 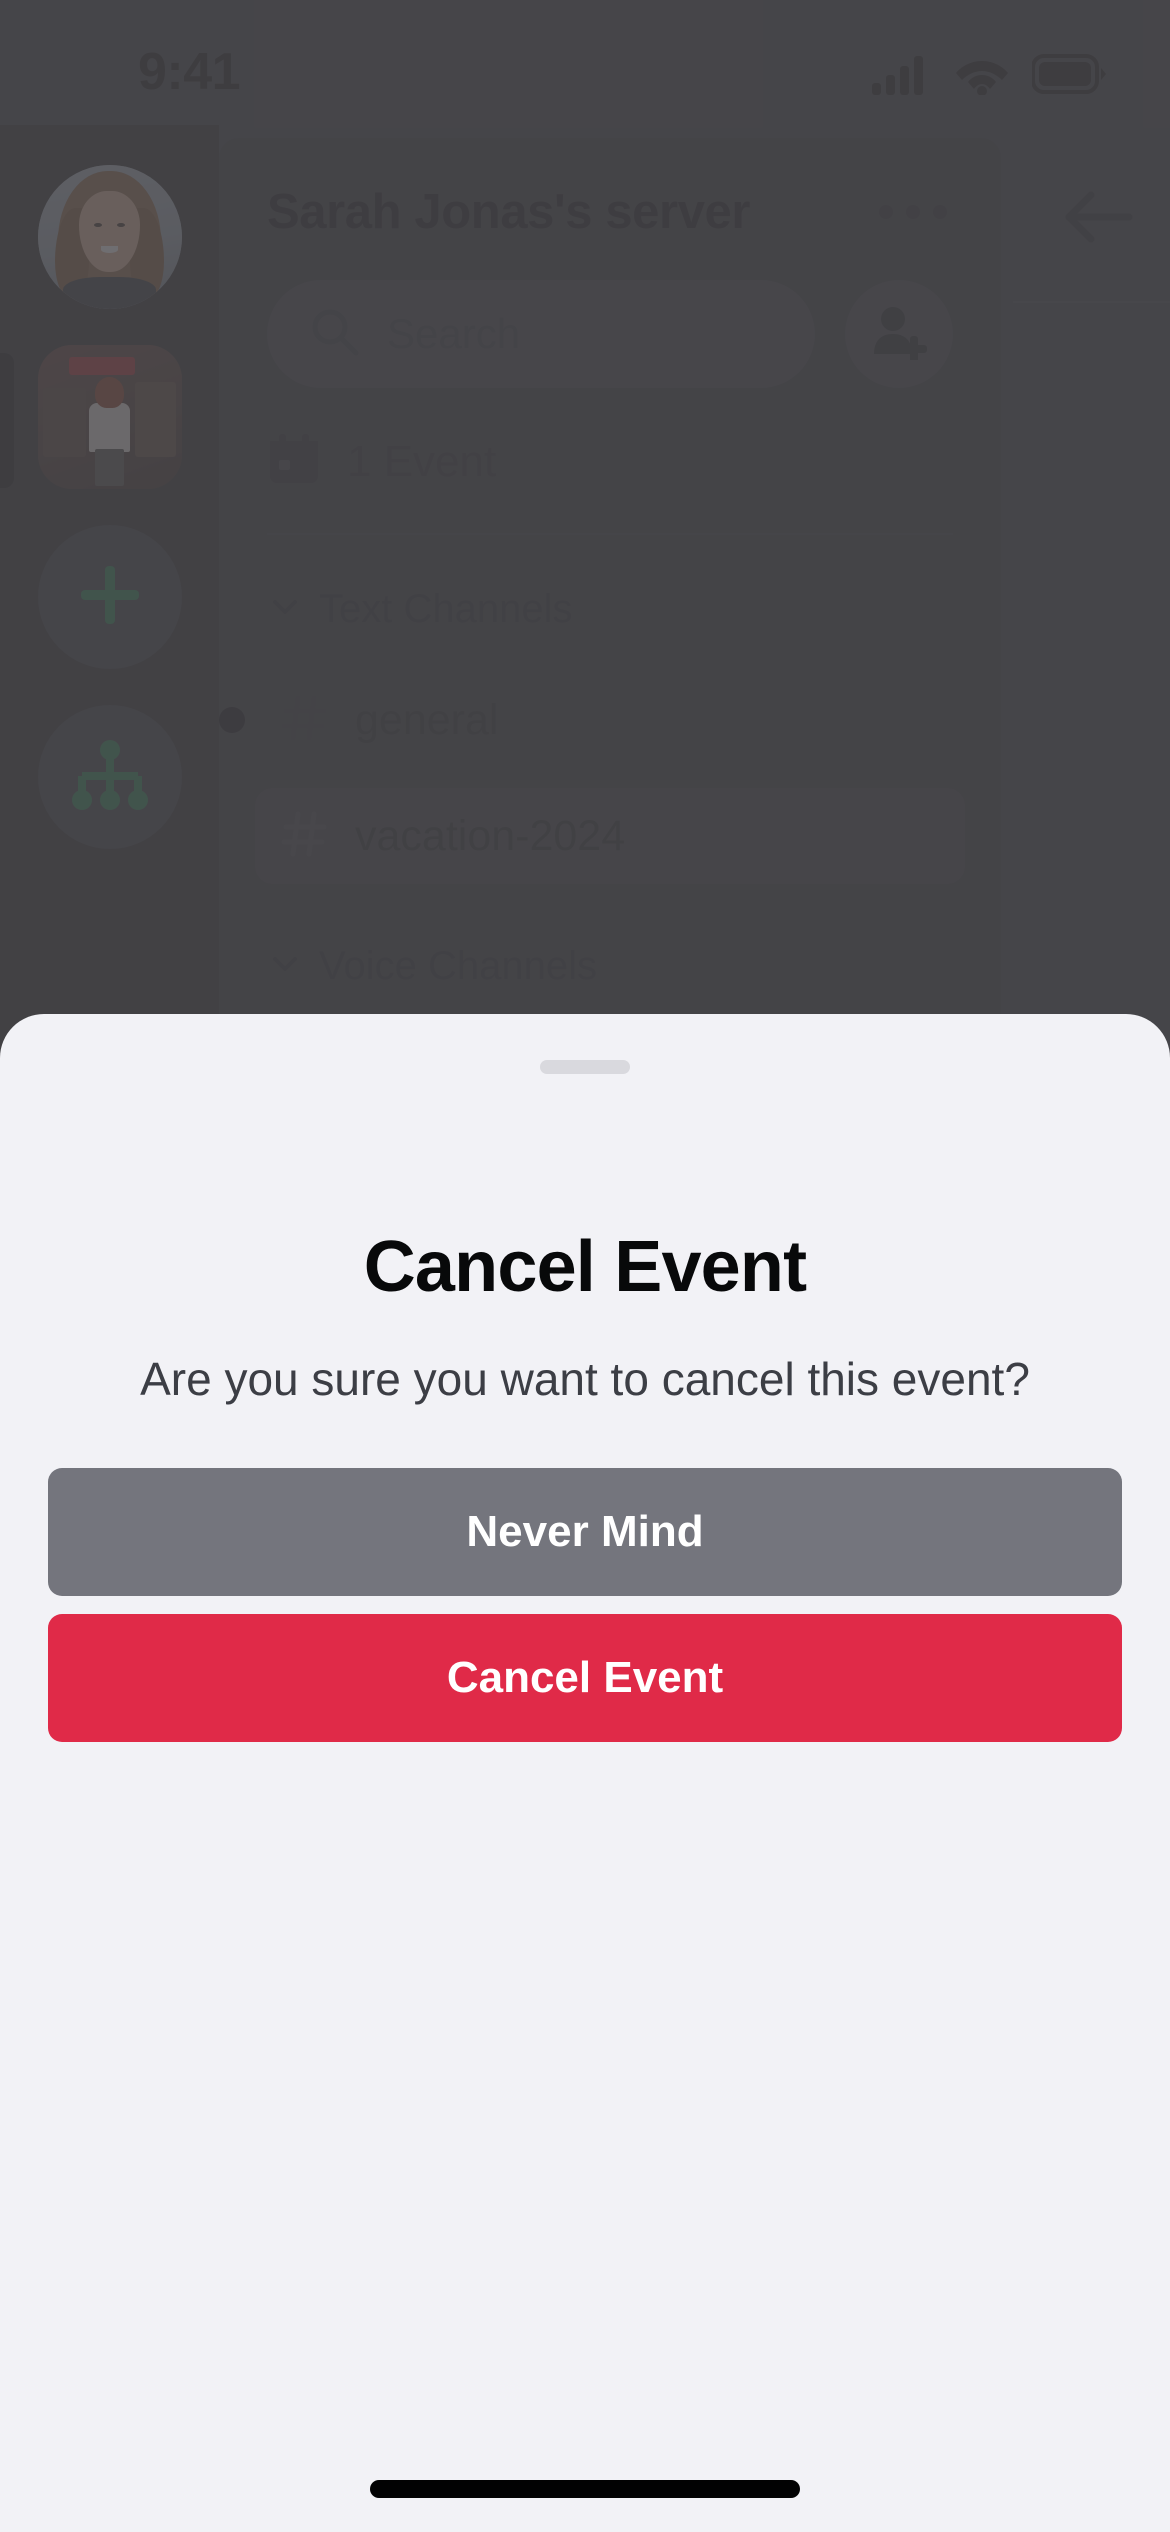 What do you see at coordinates (1097, 219) in the screenshot?
I see `arrow-left-icon` at bounding box center [1097, 219].